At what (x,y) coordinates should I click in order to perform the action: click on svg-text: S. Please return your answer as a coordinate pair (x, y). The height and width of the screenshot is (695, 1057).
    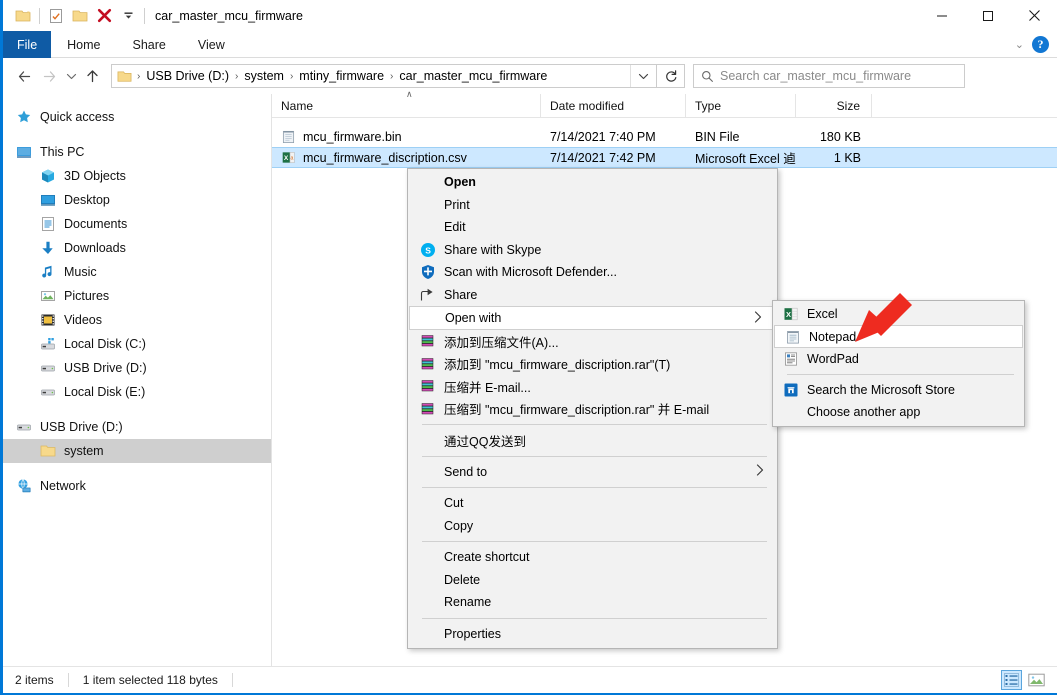
    Looking at the image, I should click on (428, 250).